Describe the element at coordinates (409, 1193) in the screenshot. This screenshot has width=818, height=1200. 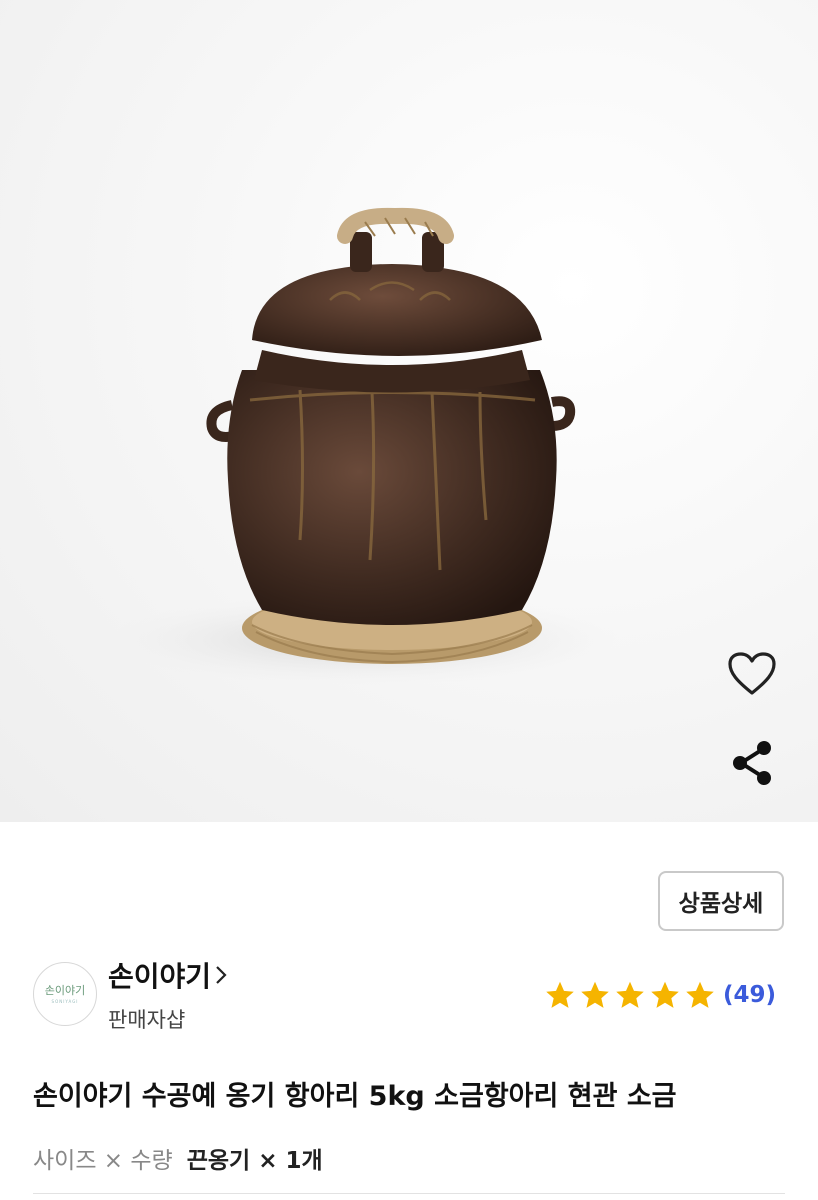
I see `divider` at that location.